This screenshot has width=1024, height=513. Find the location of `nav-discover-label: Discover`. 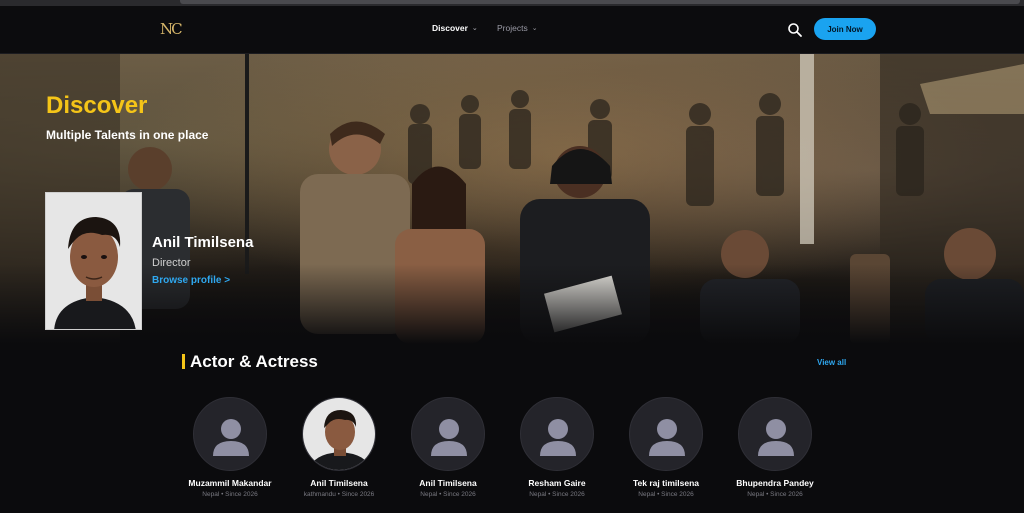

nav-discover-label: Discover is located at coordinates (450, 28).